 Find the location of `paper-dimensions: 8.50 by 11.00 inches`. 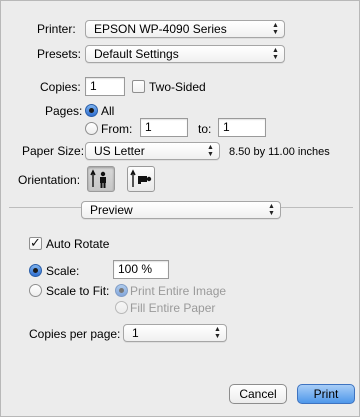

paper-dimensions: 8.50 by 11.00 inches is located at coordinates (279, 152).